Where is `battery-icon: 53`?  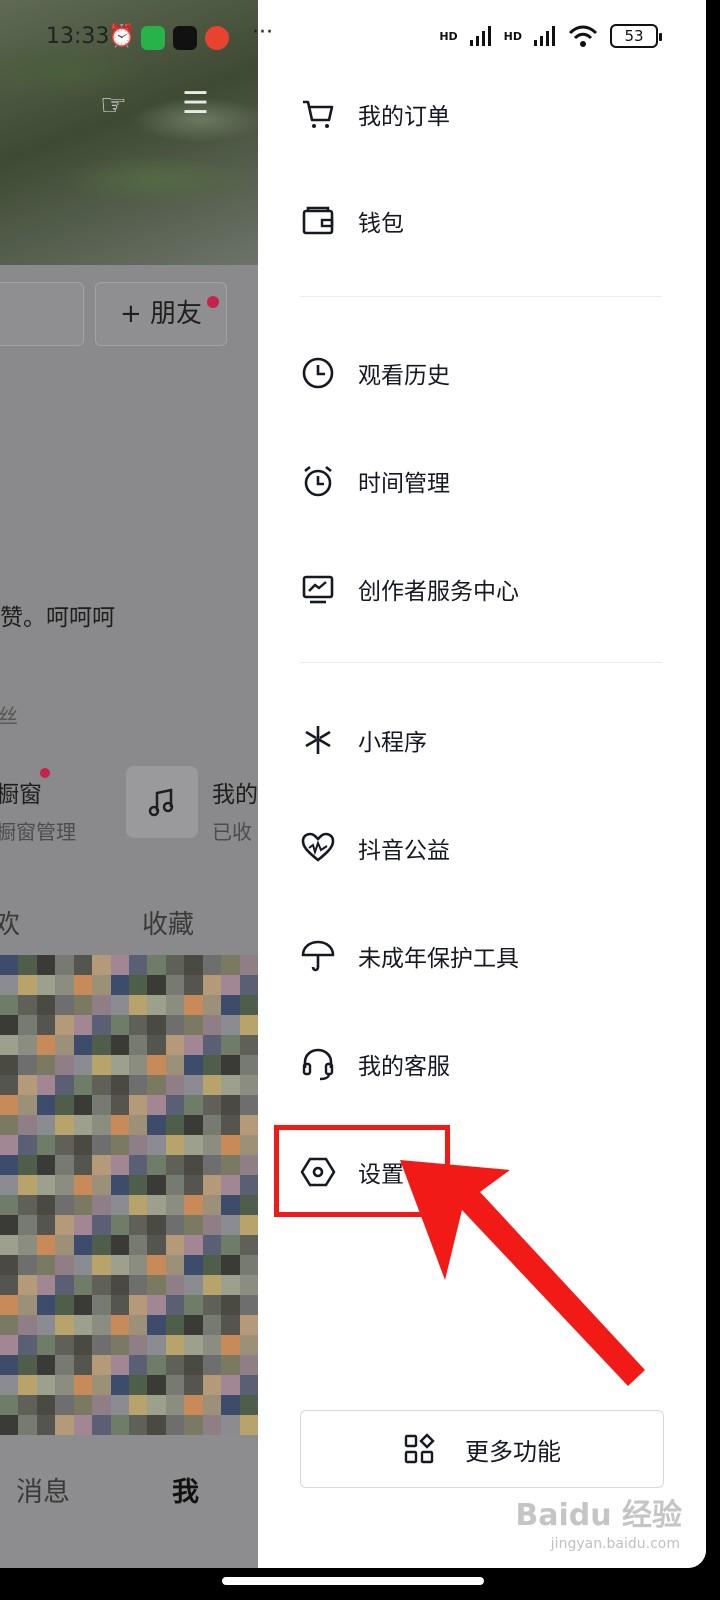 battery-icon: 53 is located at coordinates (636, 36).